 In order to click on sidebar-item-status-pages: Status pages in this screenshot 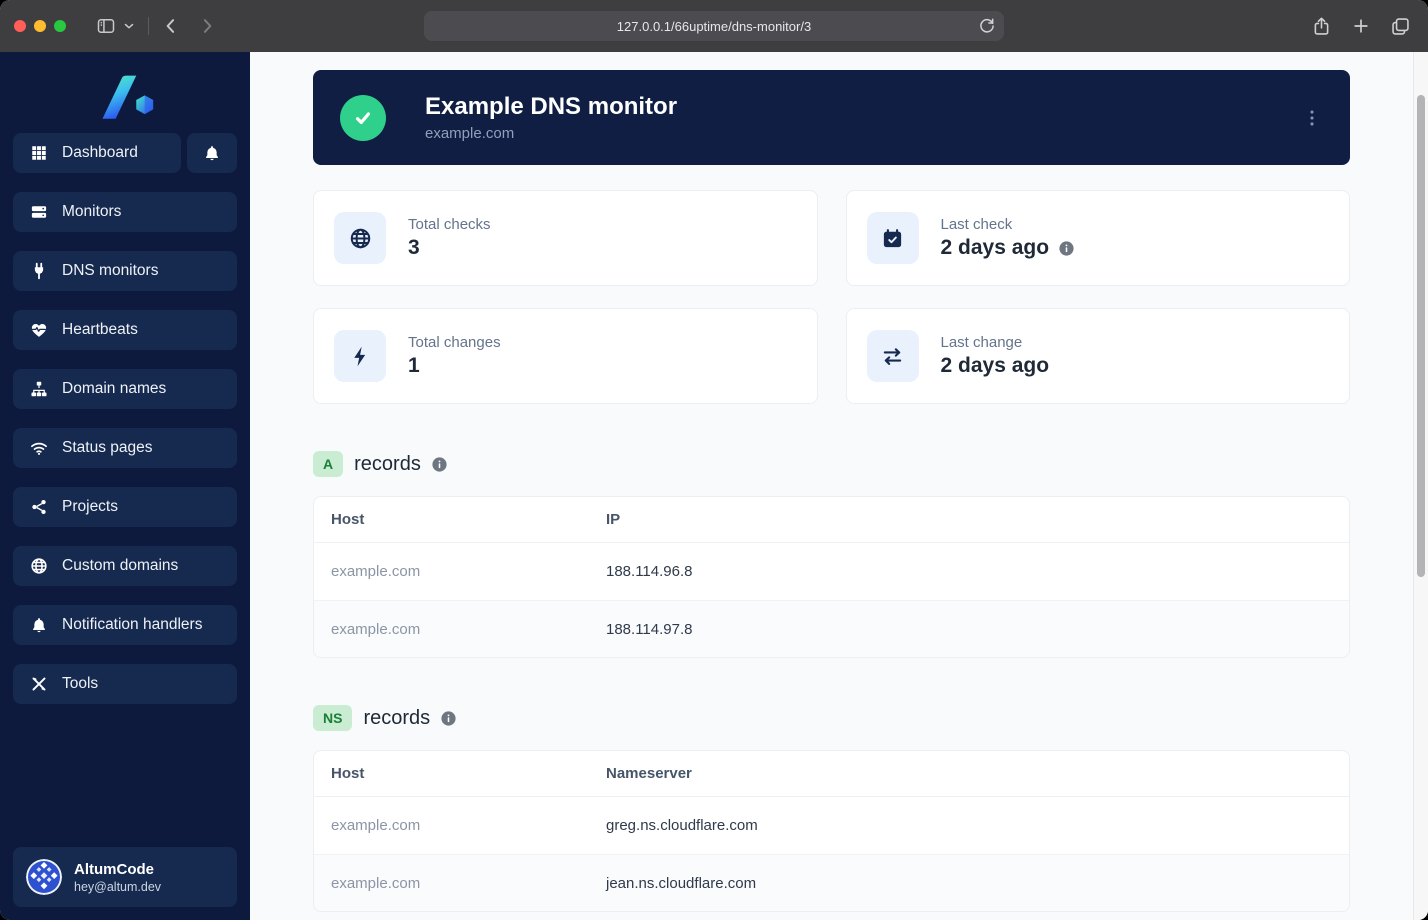, I will do `click(125, 448)`.